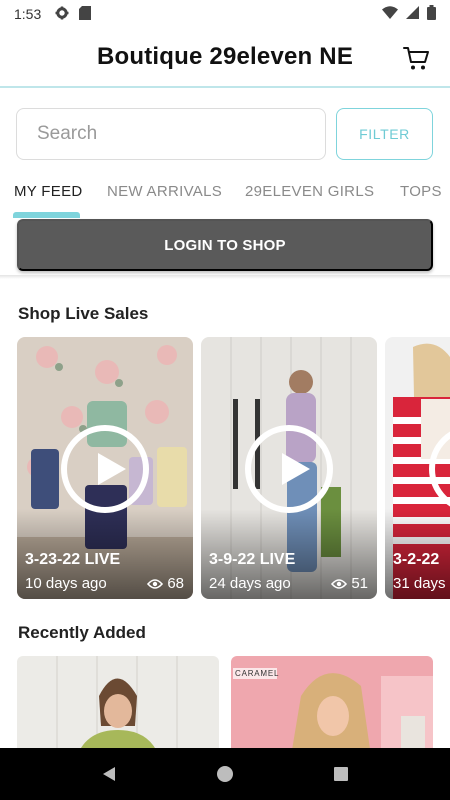 Image resolution: width=450 pixels, height=800 pixels. What do you see at coordinates (421, 191) in the screenshot?
I see `tab-tops: TOPS` at bounding box center [421, 191].